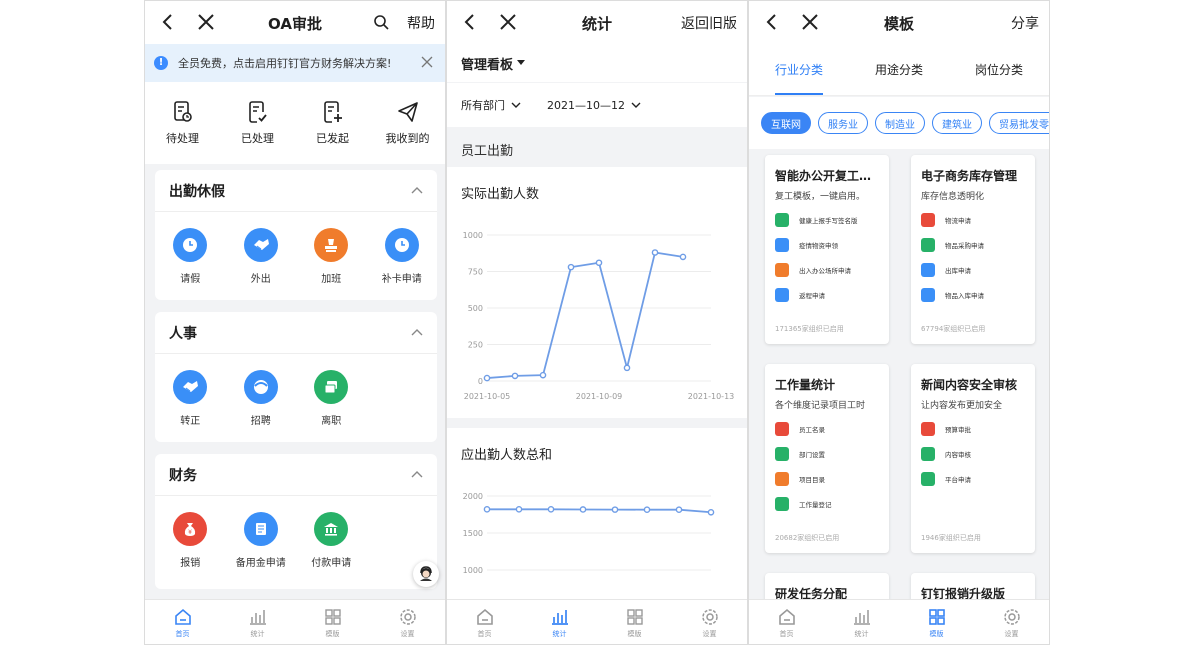 The width and height of the screenshot is (1200, 645). What do you see at coordinates (331, 387) in the screenshot?
I see `cards-icon` at bounding box center [331, 387].